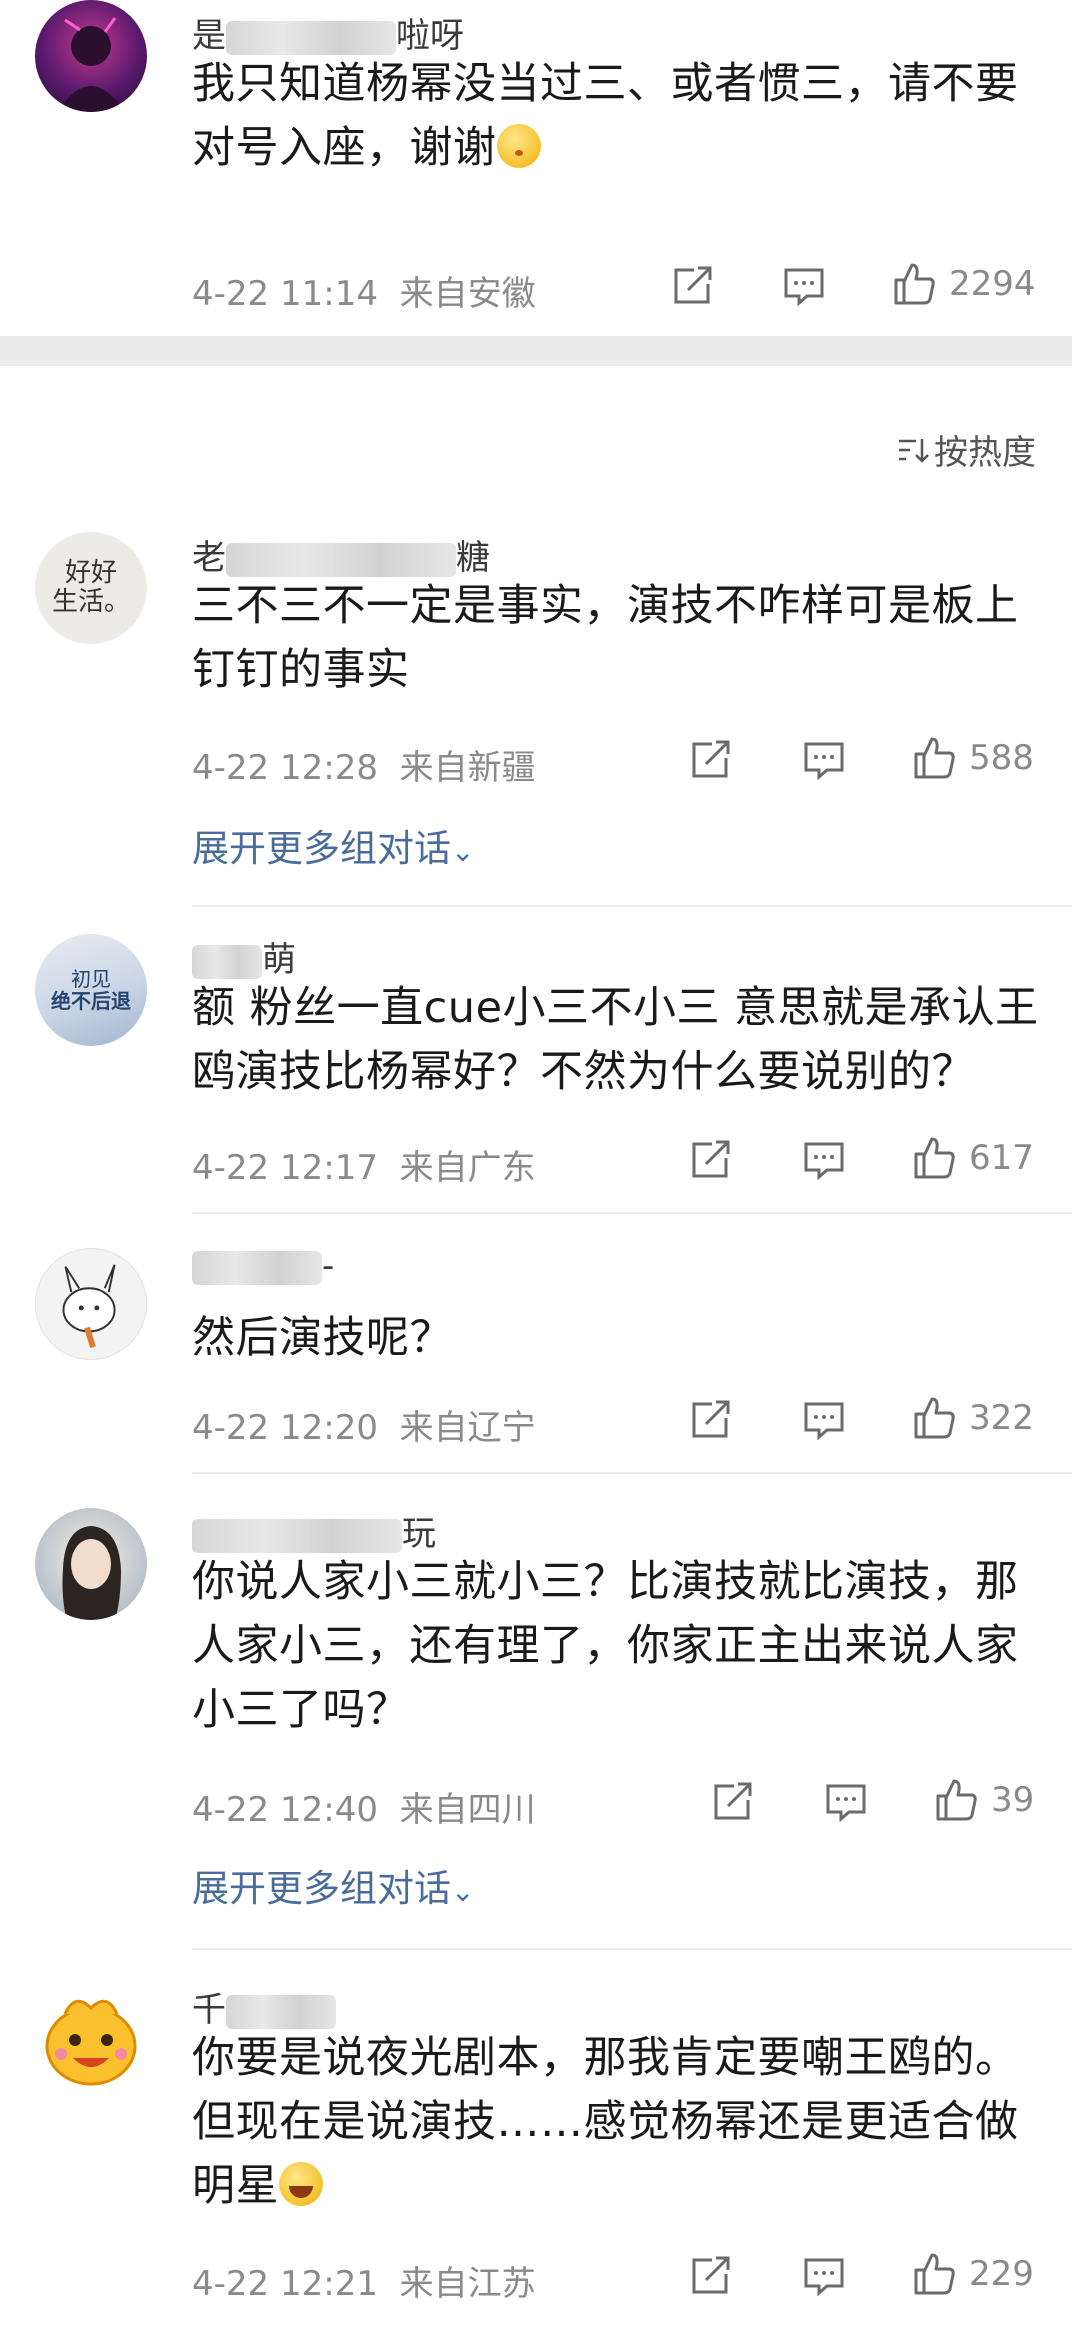 This screenshot has width=1072, height=2328. What do you see at coordinates (1001, 1418) in the screenshot?
I see `like-count: 322` at bounding box center [1001, 1418].